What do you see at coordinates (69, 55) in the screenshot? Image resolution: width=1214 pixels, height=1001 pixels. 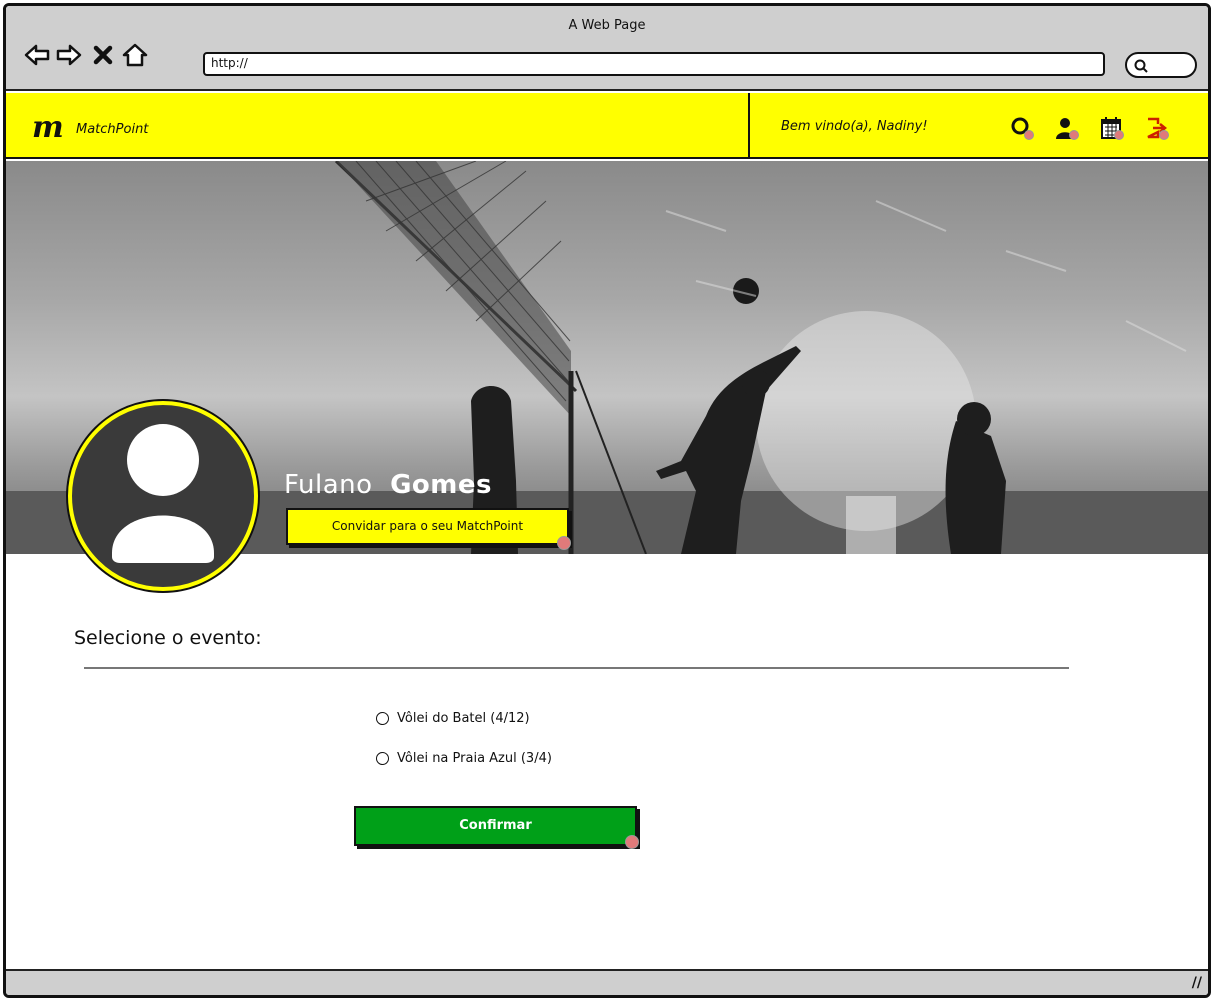 I see `forward-icon` at bounding box center [69, 55].